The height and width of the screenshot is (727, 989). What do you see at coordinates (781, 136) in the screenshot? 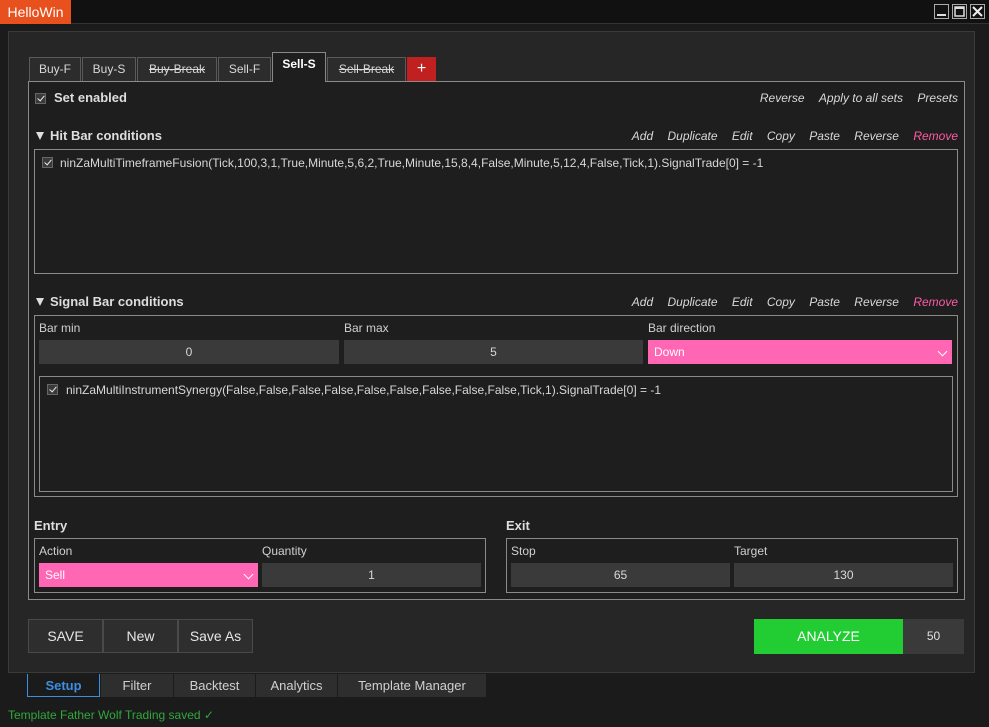
I see `hit-copy-link: Copy` at bounding box center [781, 136].